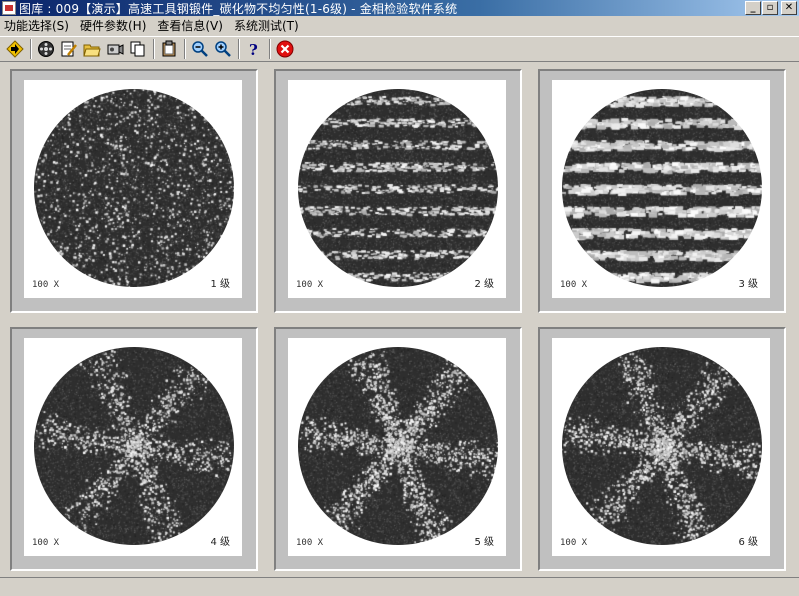  What do you see at coordinates (115, 49) in the screenshot?
I see `camera-icon` at bounding box center [115, 49].